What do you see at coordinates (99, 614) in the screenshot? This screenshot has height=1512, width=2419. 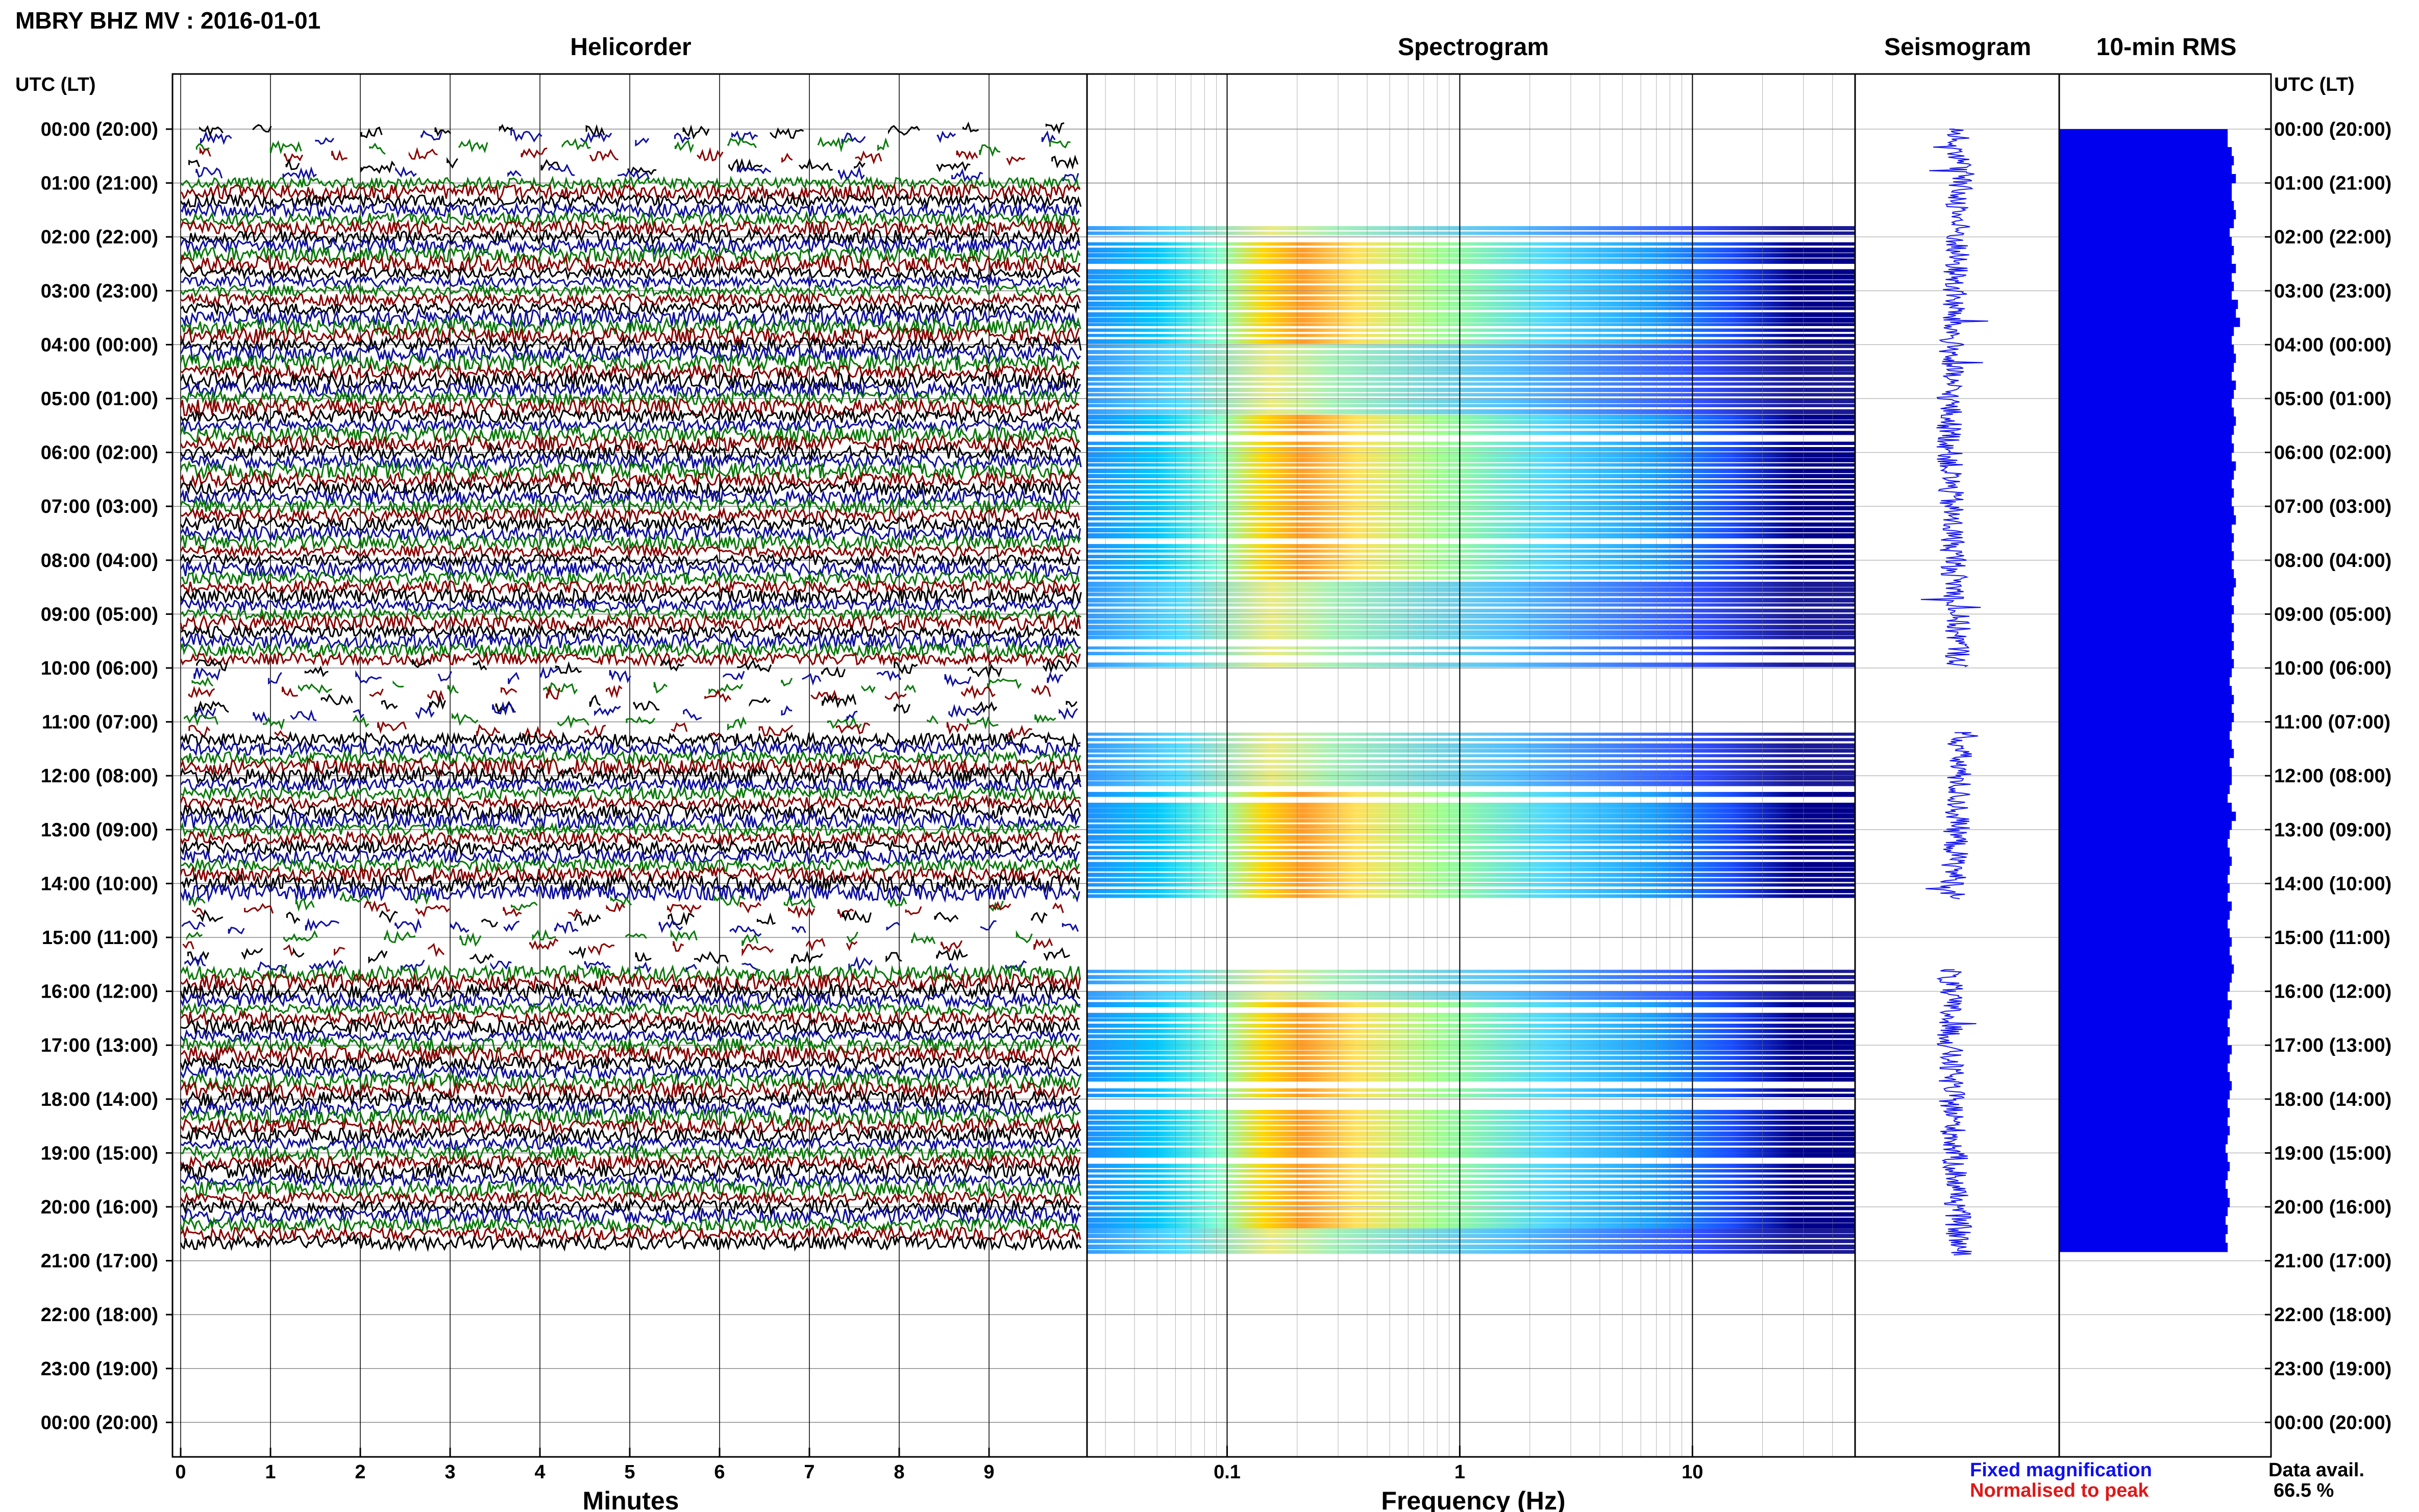 I see `time-label-left: 09:00 (05:00)` at bounding box center [99, 614].